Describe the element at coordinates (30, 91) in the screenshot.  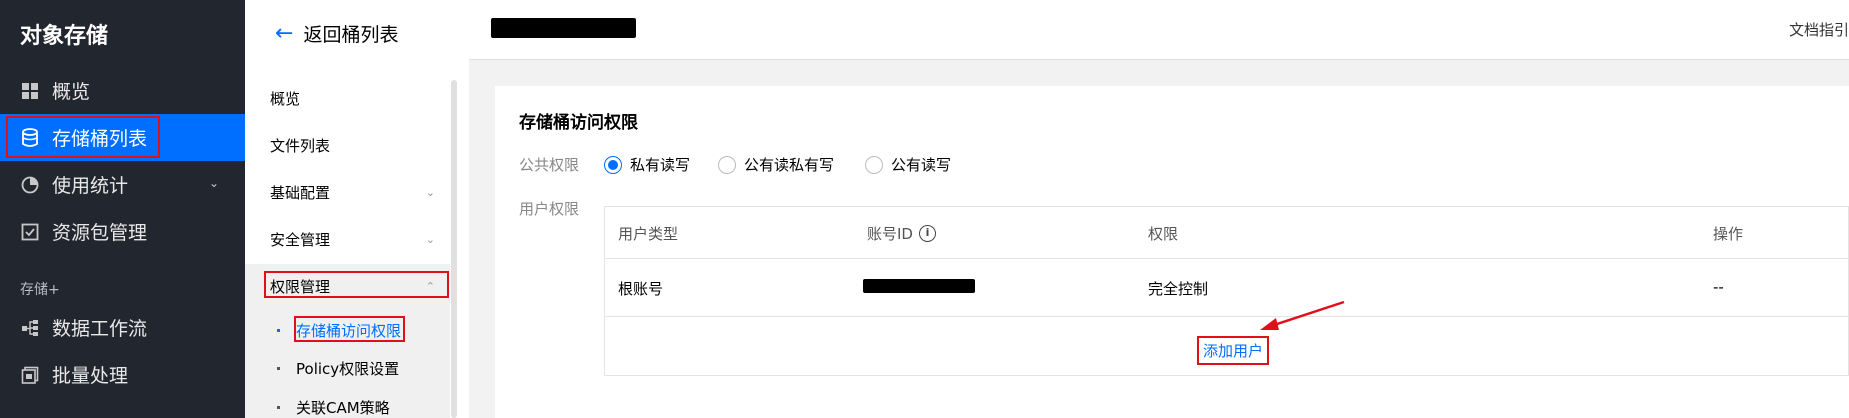
I see `grid-icon` at that location.